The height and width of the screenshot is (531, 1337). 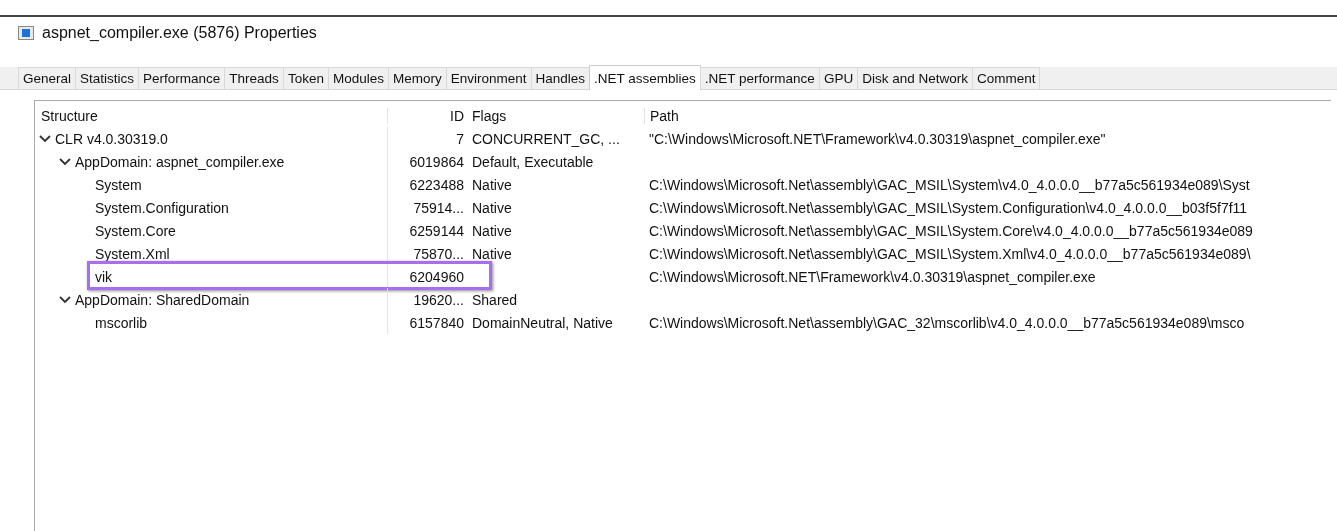 I want to click on tree-item-label: mscorlib, so click(x=121, y=322).